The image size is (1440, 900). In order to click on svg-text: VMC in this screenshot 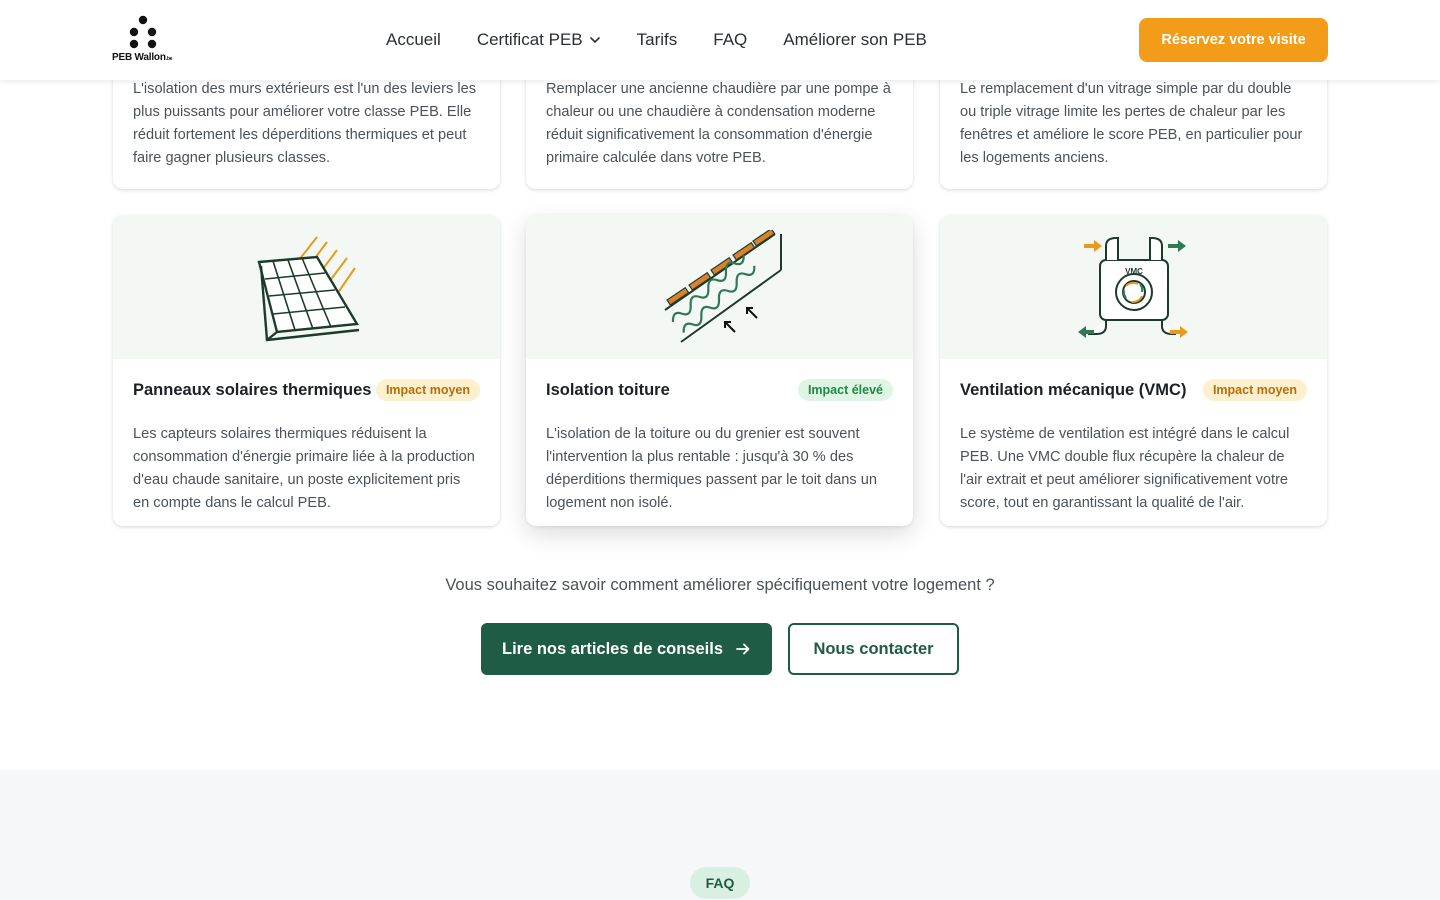, I will do `click(1134, 271)`.